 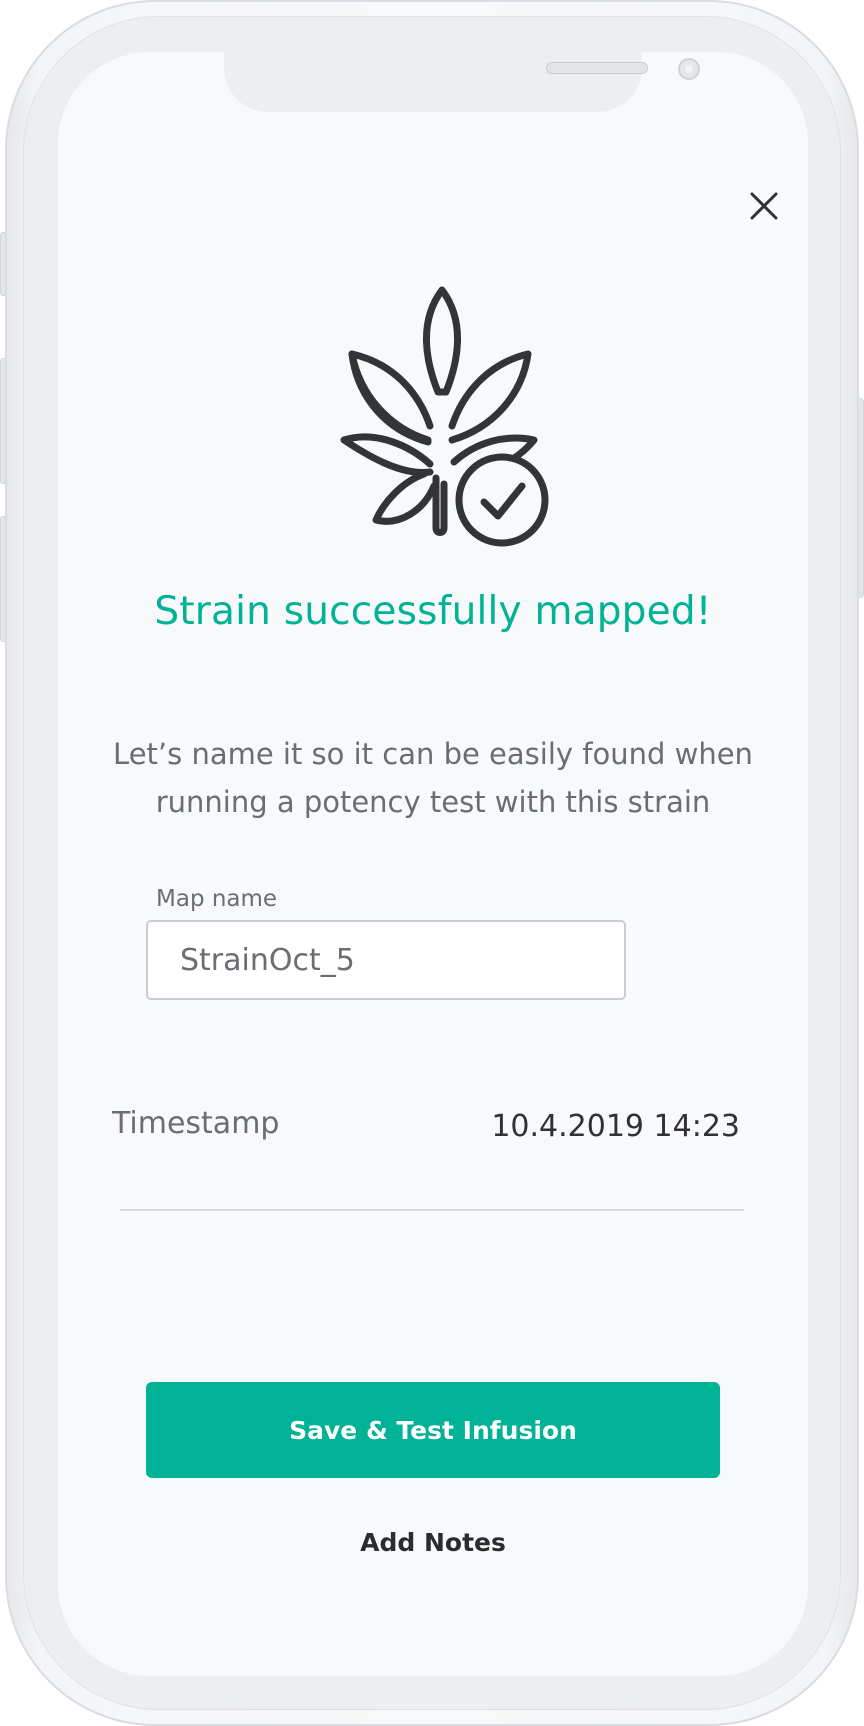 I want to click on close-button, so click(x=764, y=206).